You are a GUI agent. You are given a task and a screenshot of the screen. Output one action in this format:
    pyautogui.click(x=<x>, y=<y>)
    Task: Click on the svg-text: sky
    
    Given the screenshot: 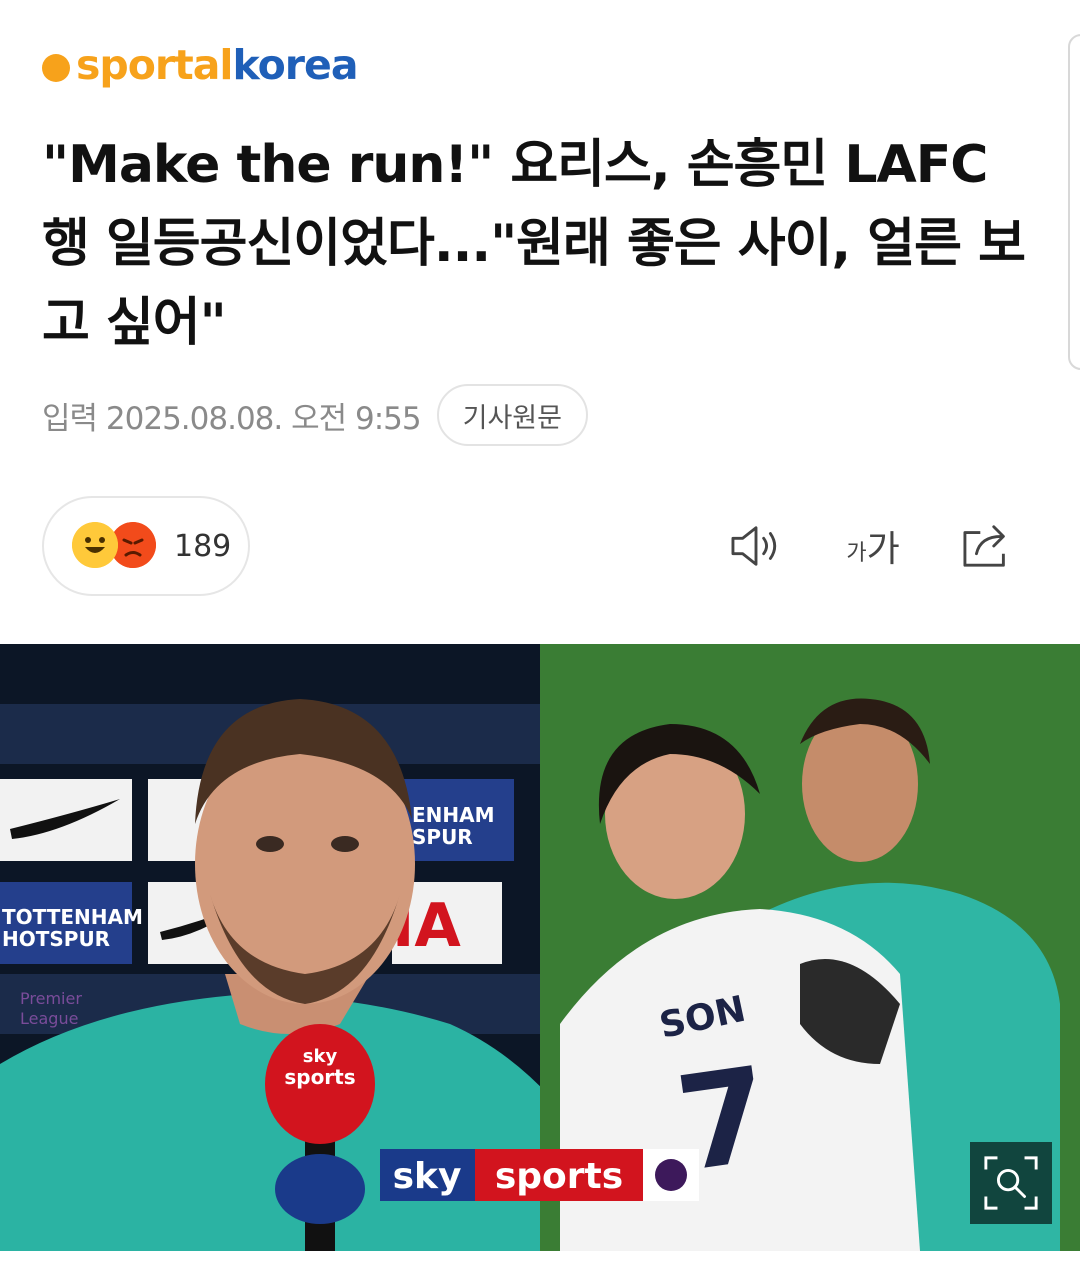 What is the action you would take?
    pyautogui.click(x=320, y=1056)
    